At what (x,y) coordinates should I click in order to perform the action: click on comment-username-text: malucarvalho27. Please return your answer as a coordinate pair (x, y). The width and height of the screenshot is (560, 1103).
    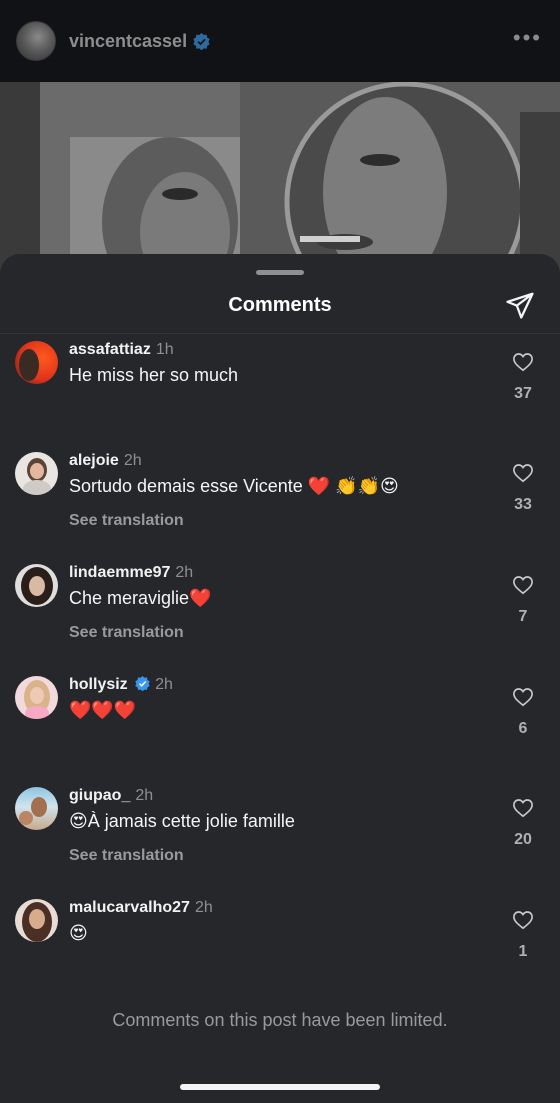
    Looking at the image, I should click on (129, 907).